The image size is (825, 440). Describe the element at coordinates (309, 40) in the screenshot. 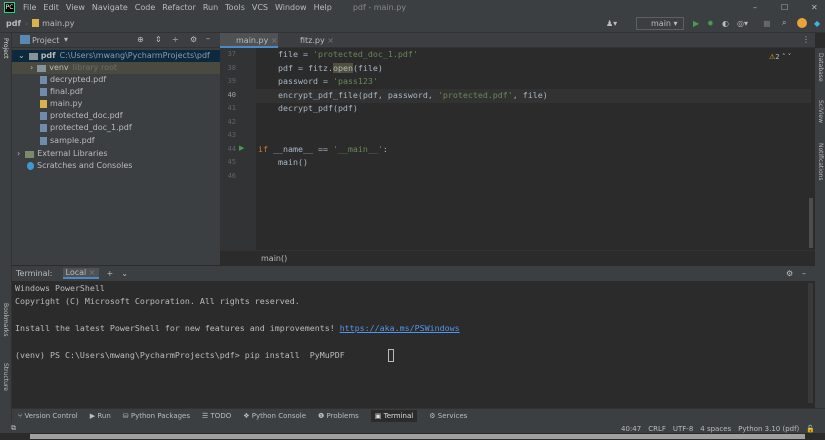

I see `tab-fitz-py: fitz.py ×` at that location.